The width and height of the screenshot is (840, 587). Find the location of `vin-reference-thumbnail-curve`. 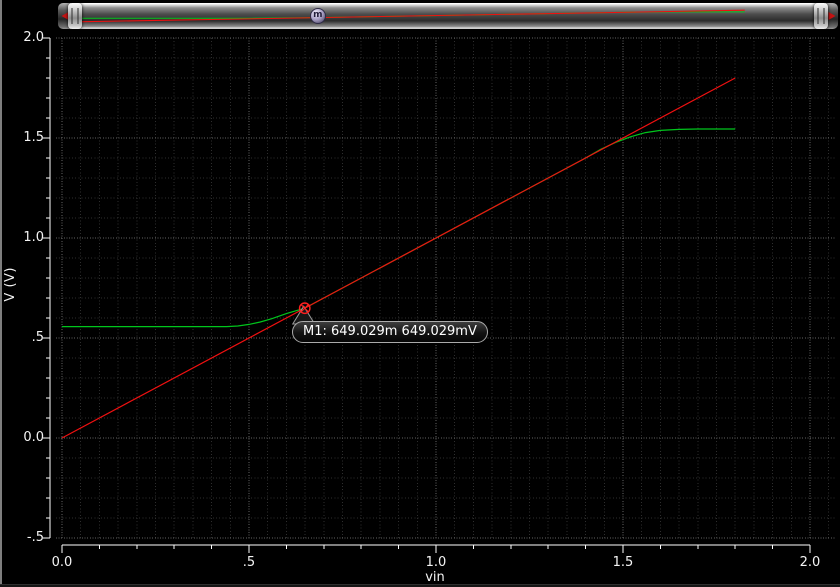

vin-reference-thumbnail-curve is located at coordinates (411, 16).